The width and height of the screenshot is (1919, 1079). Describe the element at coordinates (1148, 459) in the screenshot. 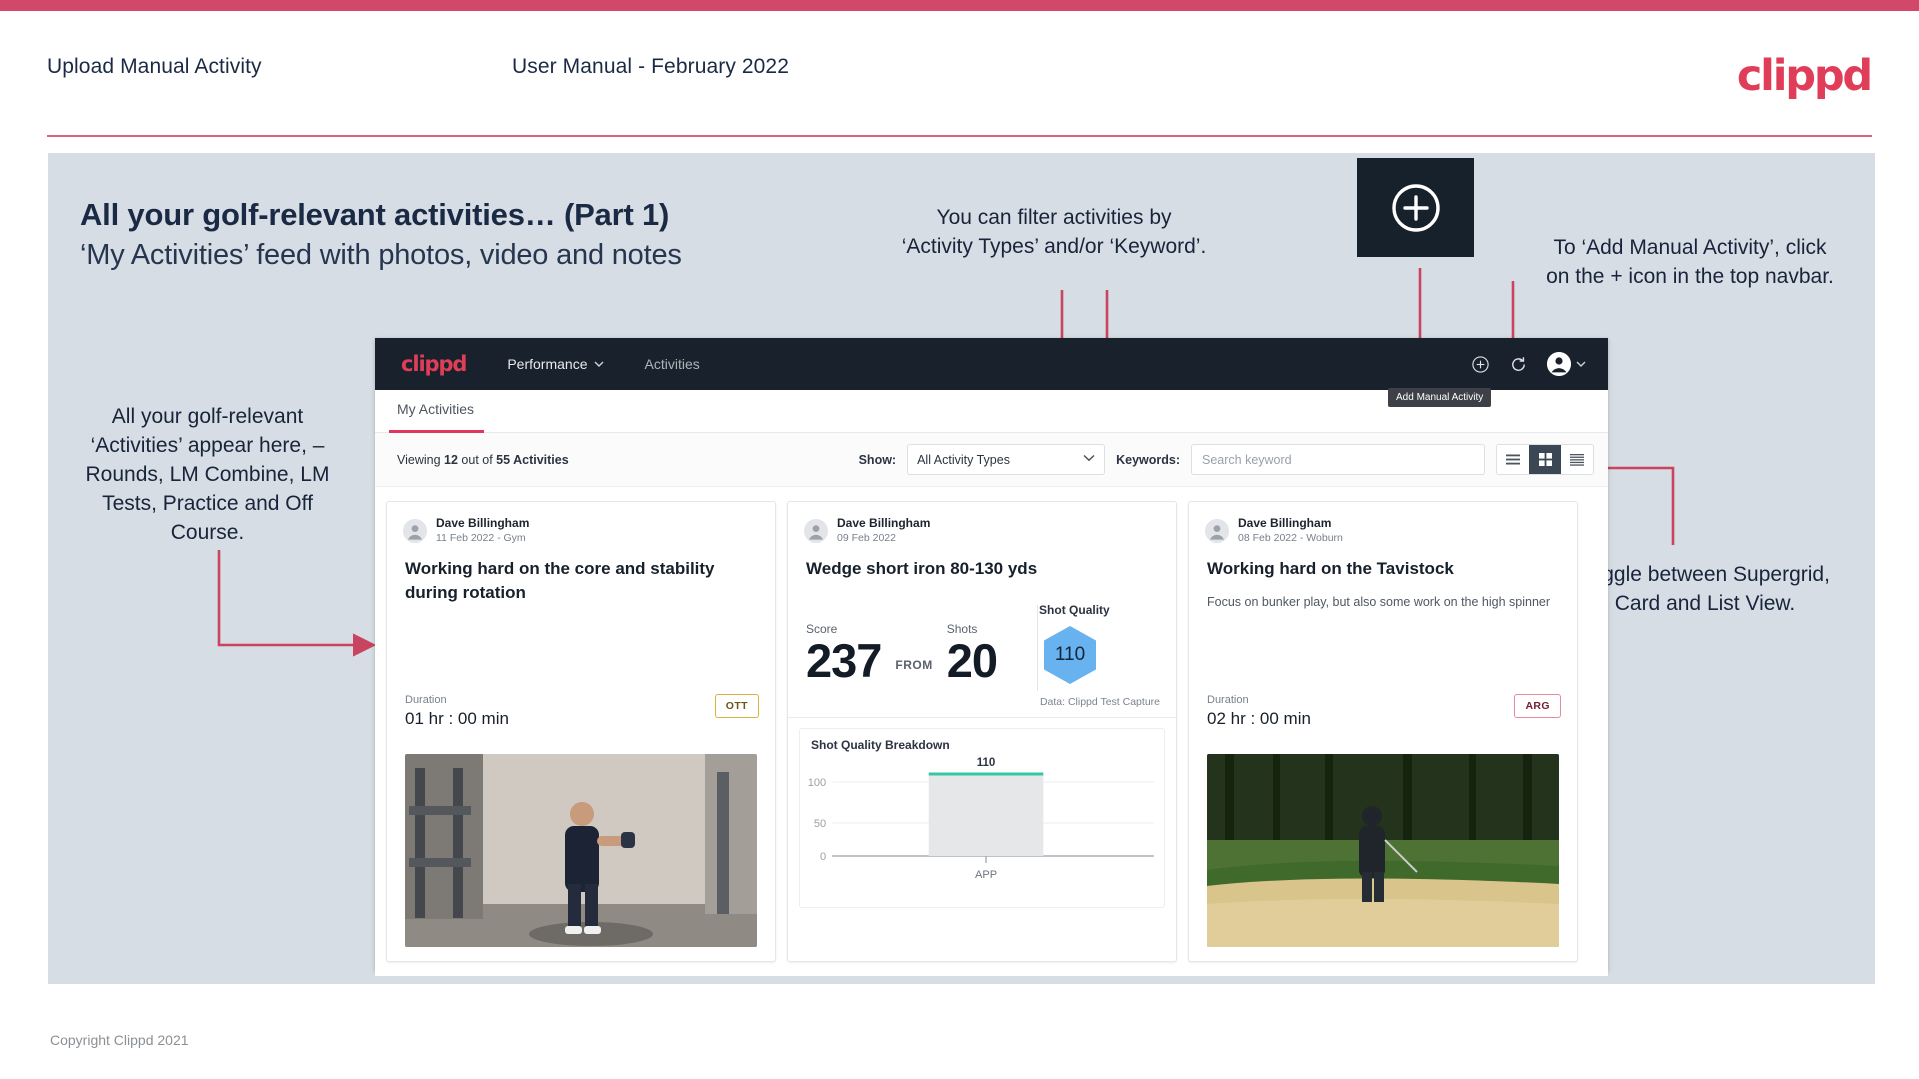

I see `keywords-label: Keywords:` at that location.